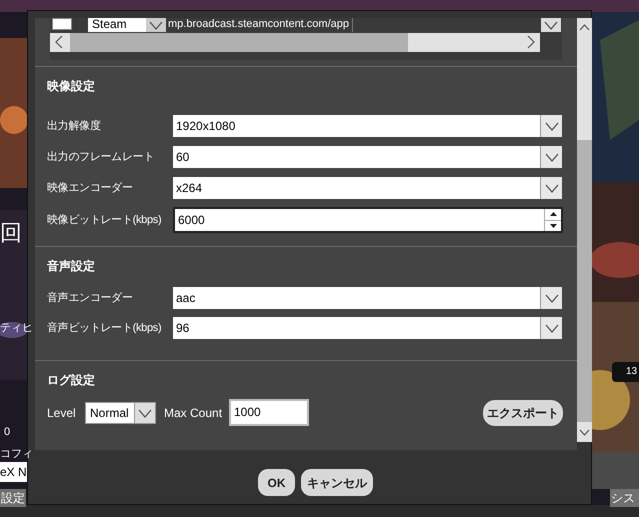  Describe the element at coordinates (62, 24) in the screenshot. I see `checkbox` at that location.